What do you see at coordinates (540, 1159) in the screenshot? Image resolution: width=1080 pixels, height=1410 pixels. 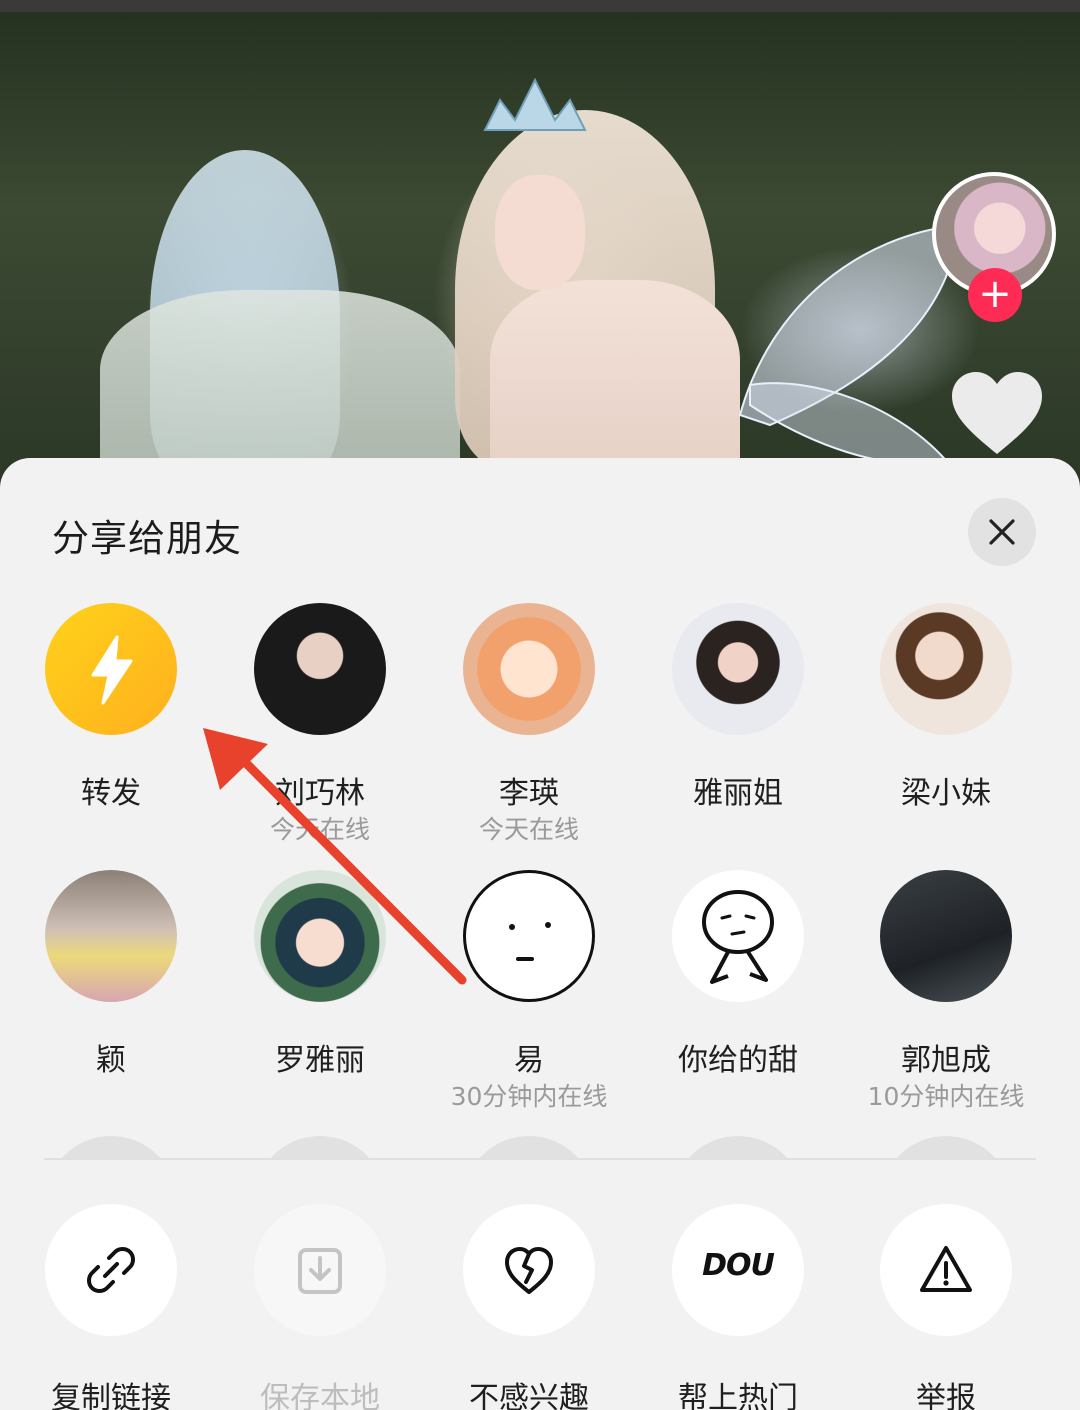 I see `divider` at bounding box center [540, 1159].